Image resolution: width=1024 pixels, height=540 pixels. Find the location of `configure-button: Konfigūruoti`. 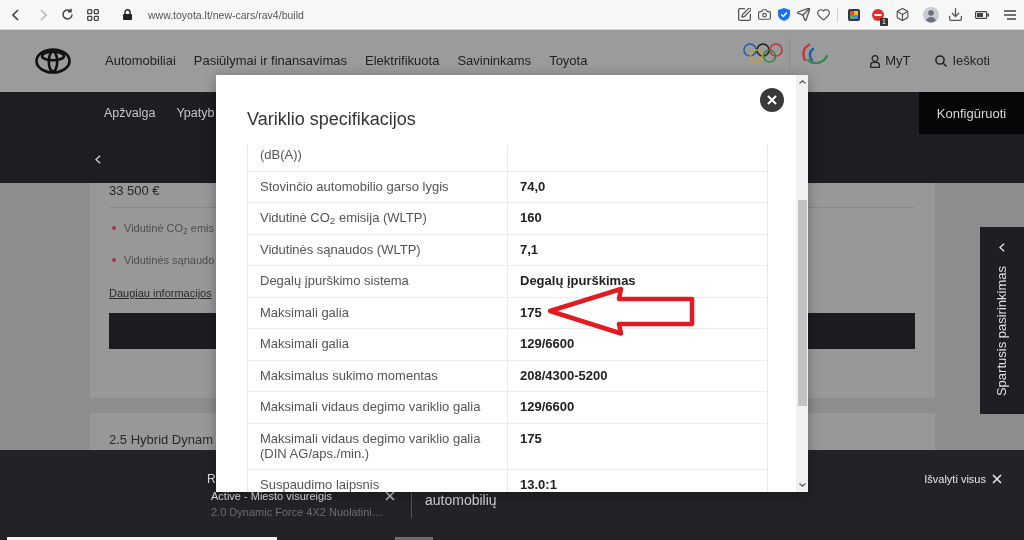

configure-button: Konfigūruoti is located at coordinates (971, 113).